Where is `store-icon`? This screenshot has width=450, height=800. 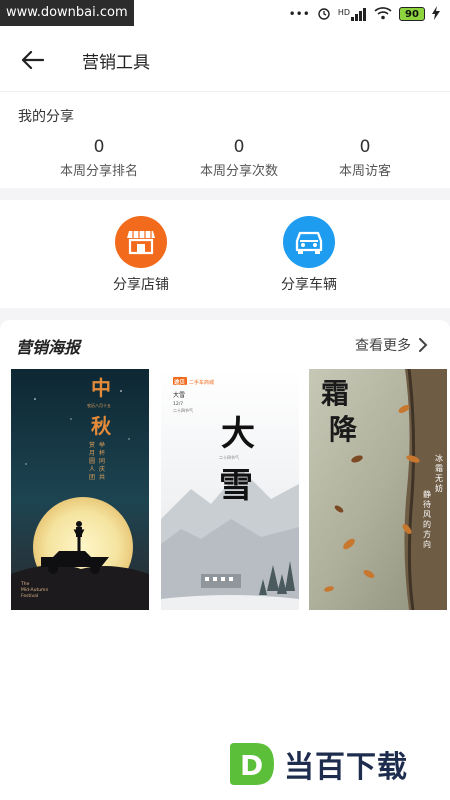
store-icon is located at coordinates (141, 242).